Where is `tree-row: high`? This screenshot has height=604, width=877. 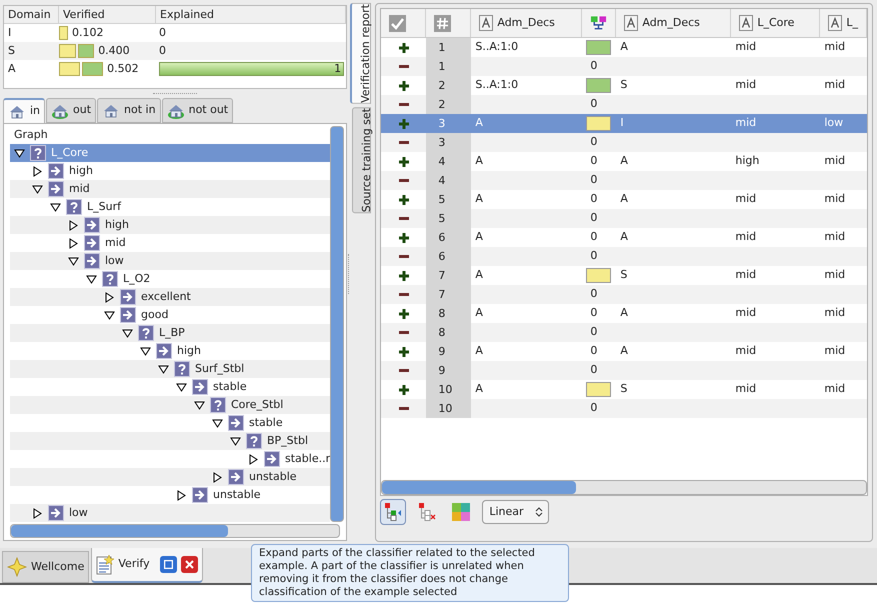 tree-row: high is located at coordinates (170, 225).